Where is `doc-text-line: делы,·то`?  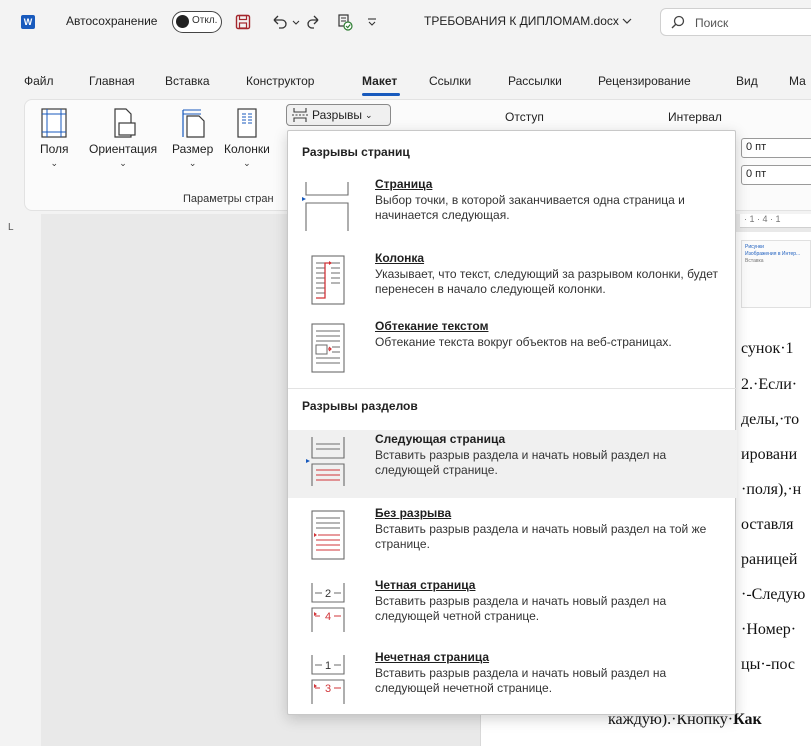
doc-text-line: делы,·то is located at coordinates (770, 419).